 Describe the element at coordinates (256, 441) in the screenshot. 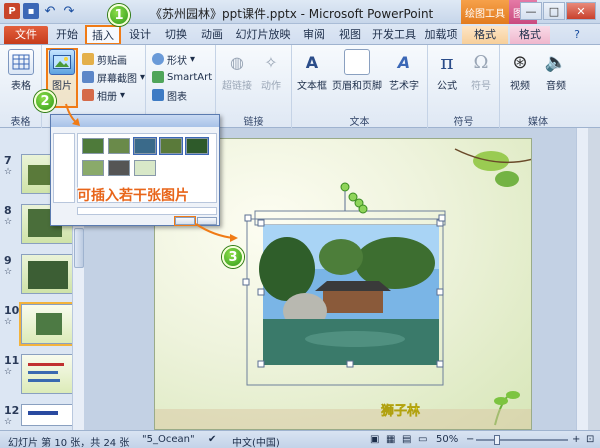

I see `language-status: 中文(中国)` at that location.